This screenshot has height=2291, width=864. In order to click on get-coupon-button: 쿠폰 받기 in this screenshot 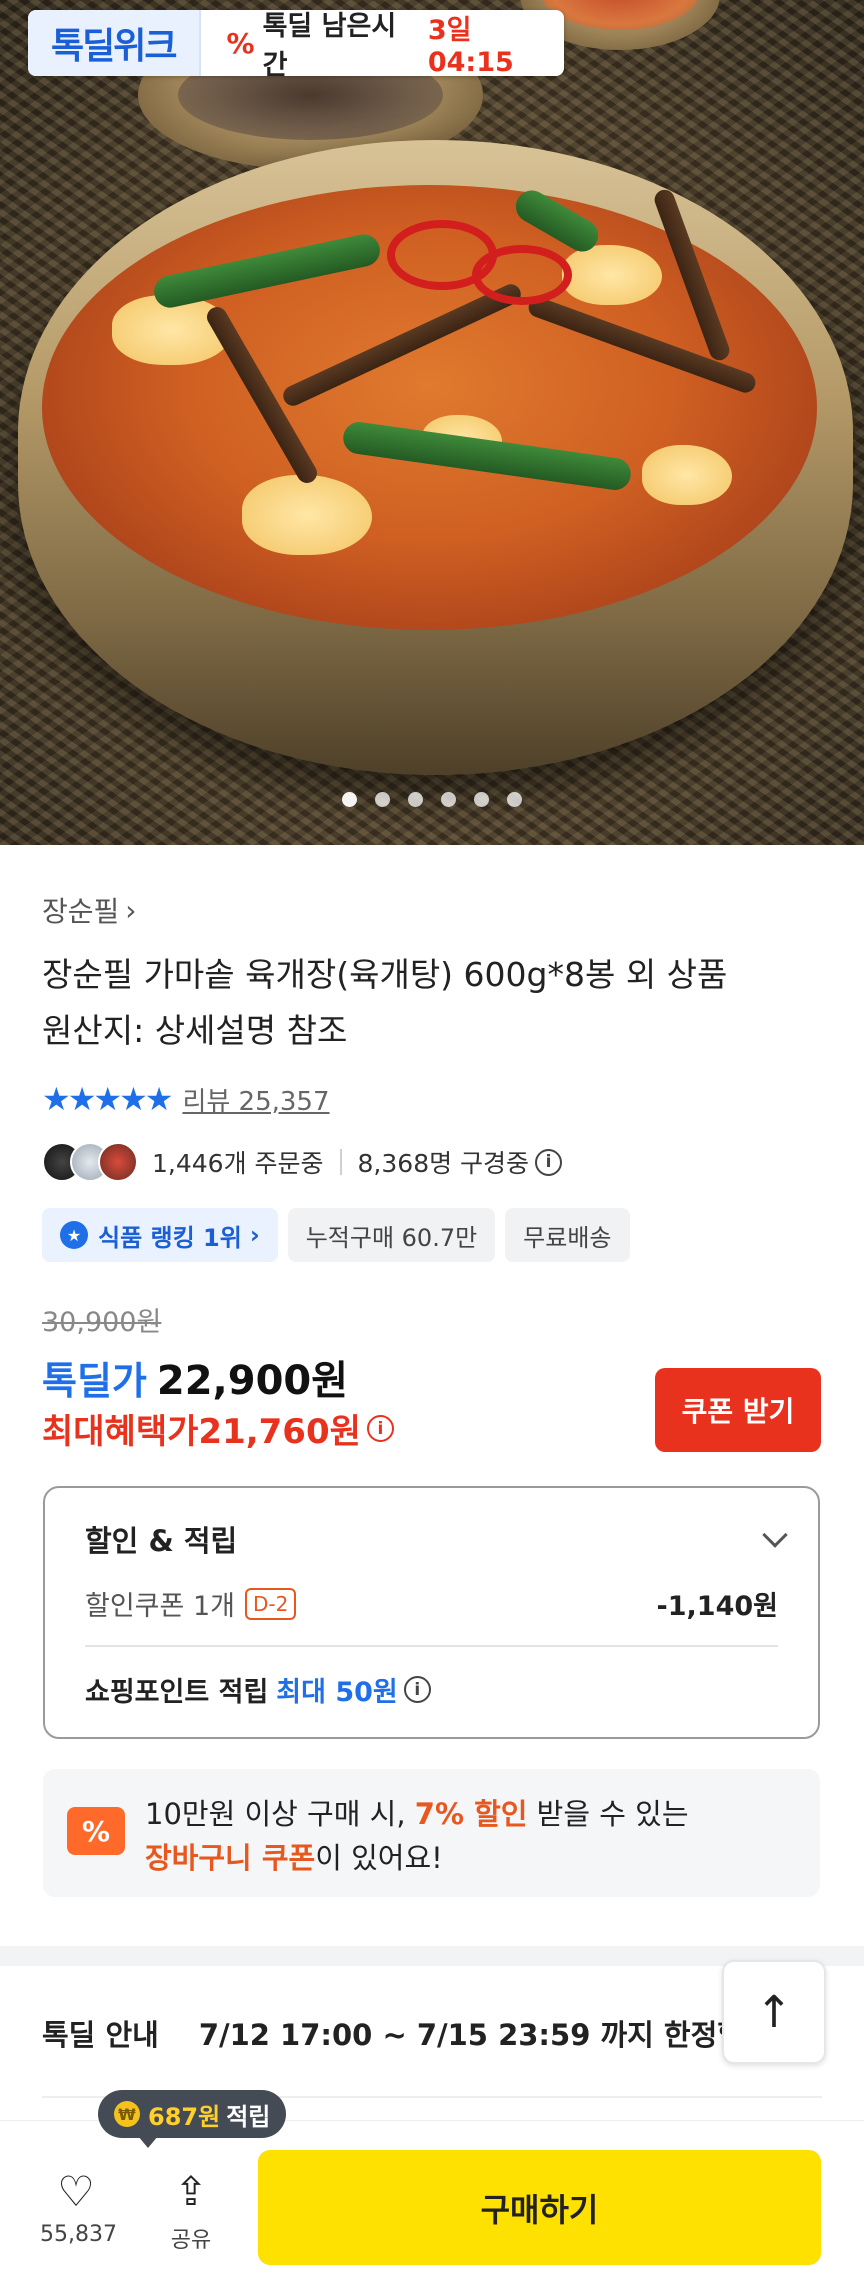, I will do `click(738, 1410)`.